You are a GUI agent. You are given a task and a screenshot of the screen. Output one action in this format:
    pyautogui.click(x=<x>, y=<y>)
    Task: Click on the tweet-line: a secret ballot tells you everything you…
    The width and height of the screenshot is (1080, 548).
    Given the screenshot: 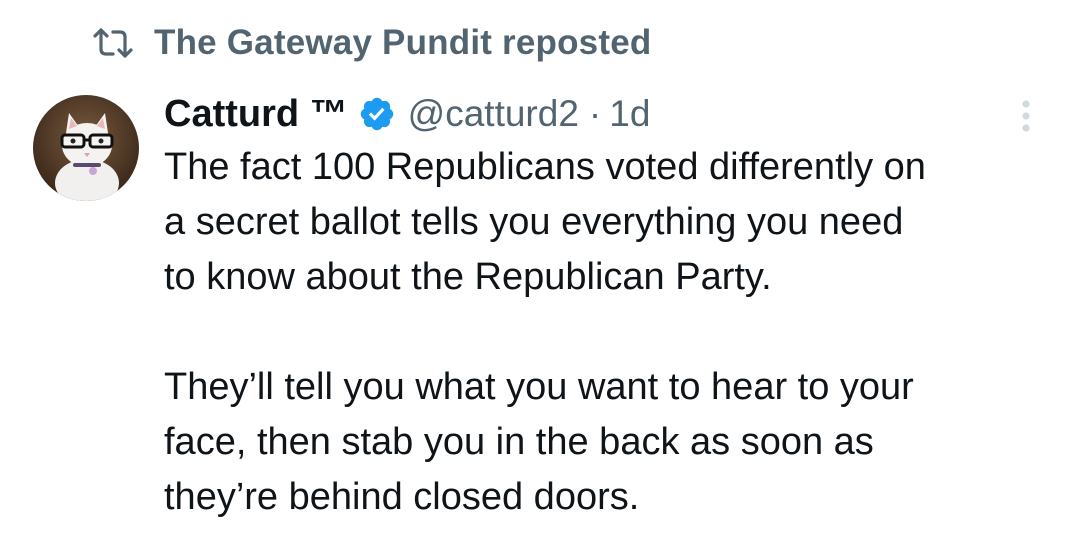 What is the action you would take?
    pyautogui.click(x=534, y=222)
    